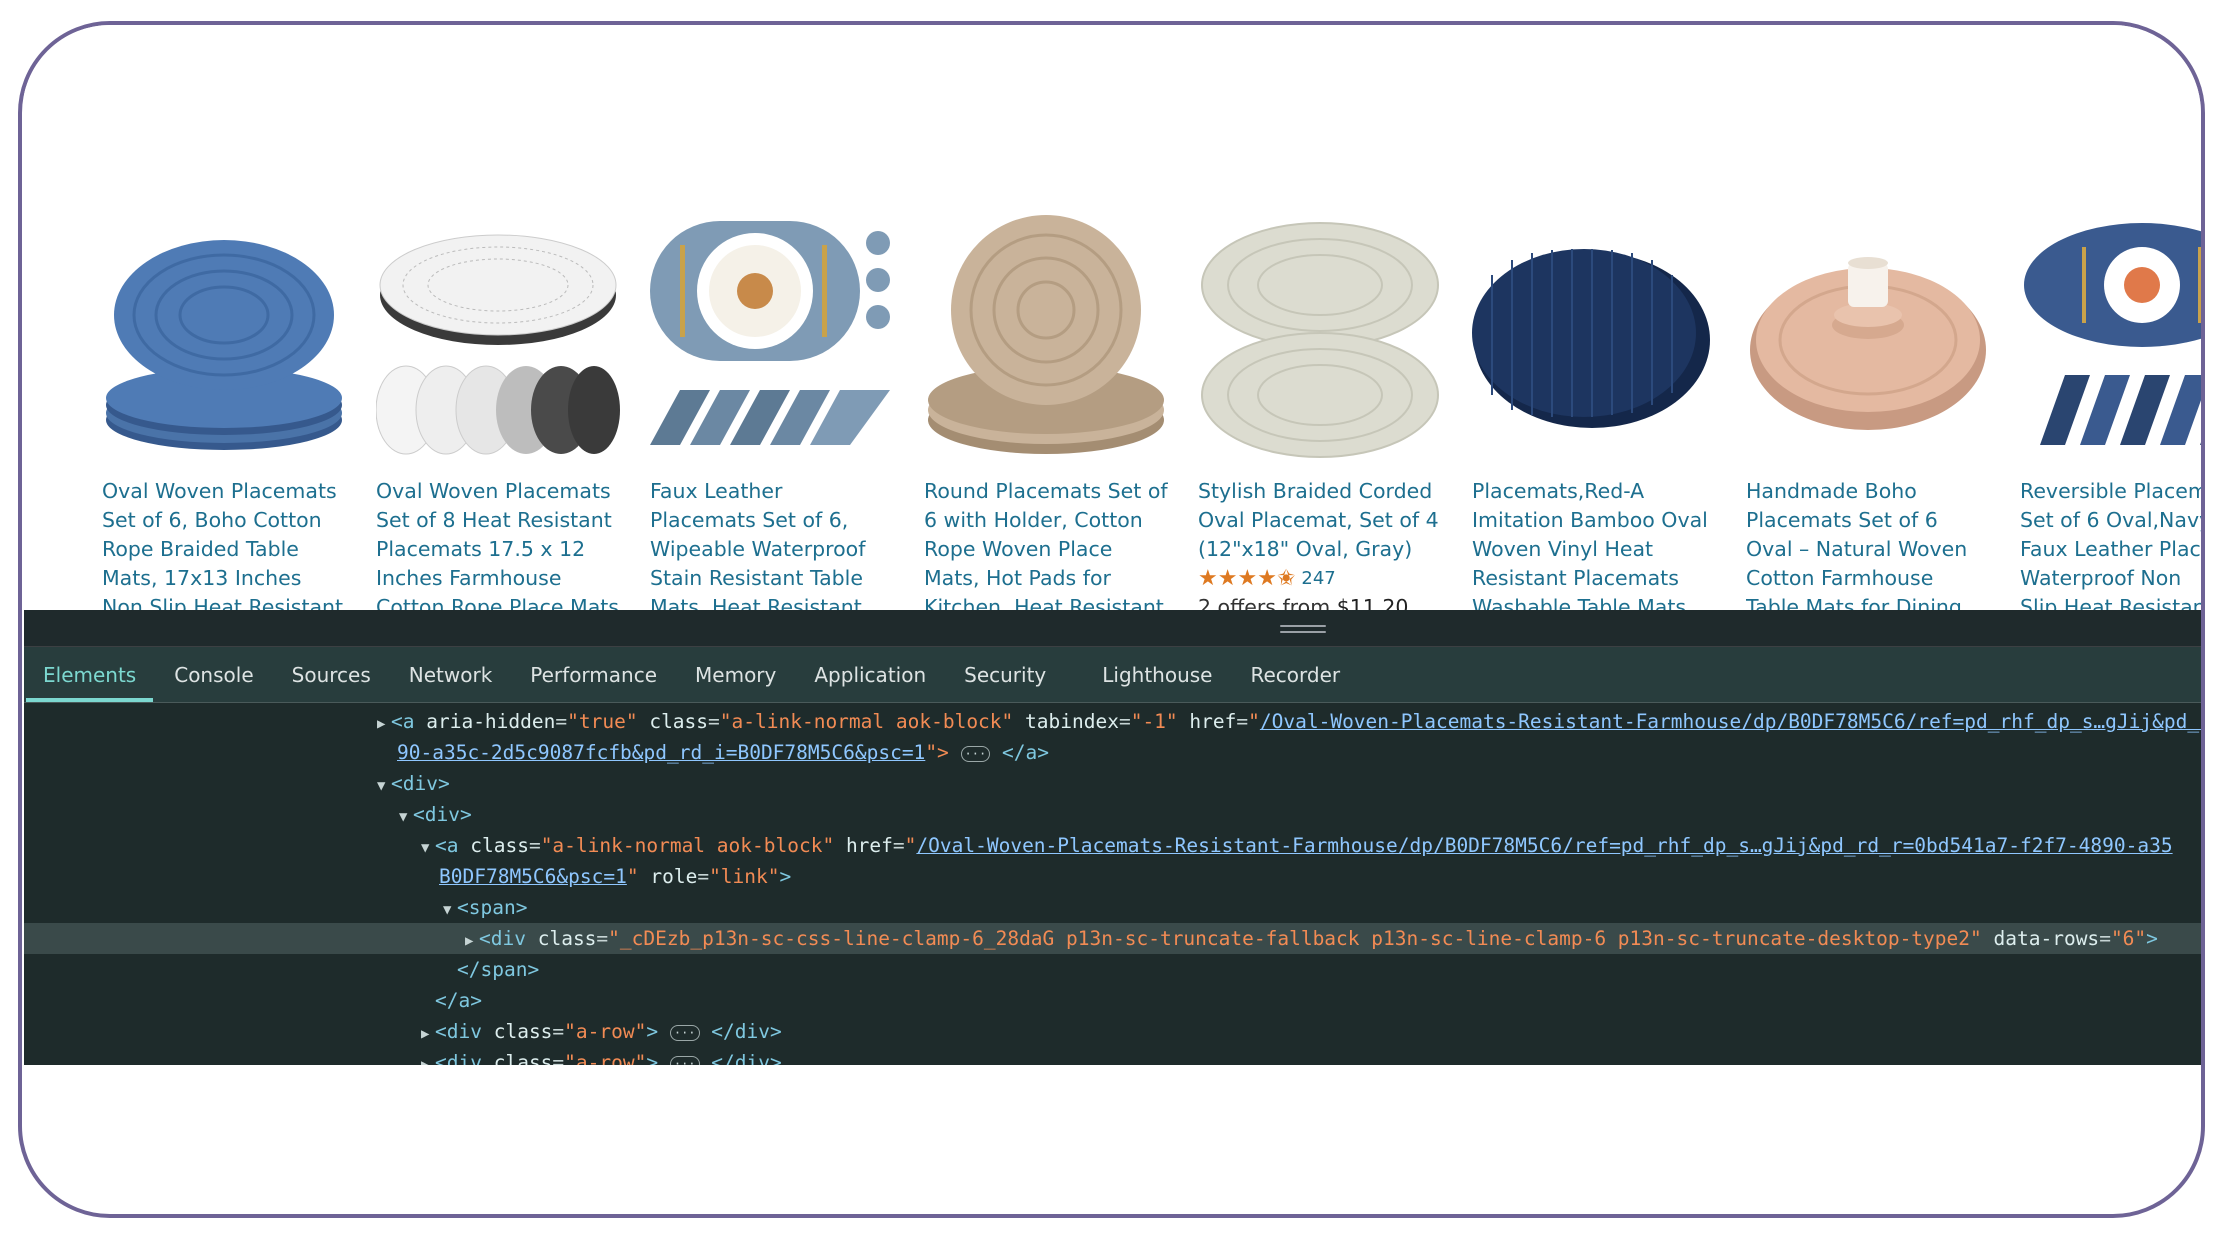 The height and width of the screenshot is (1240, 2223). I want to click on href-link: B0DF78M5C6&psc=1, so click(533, 876).